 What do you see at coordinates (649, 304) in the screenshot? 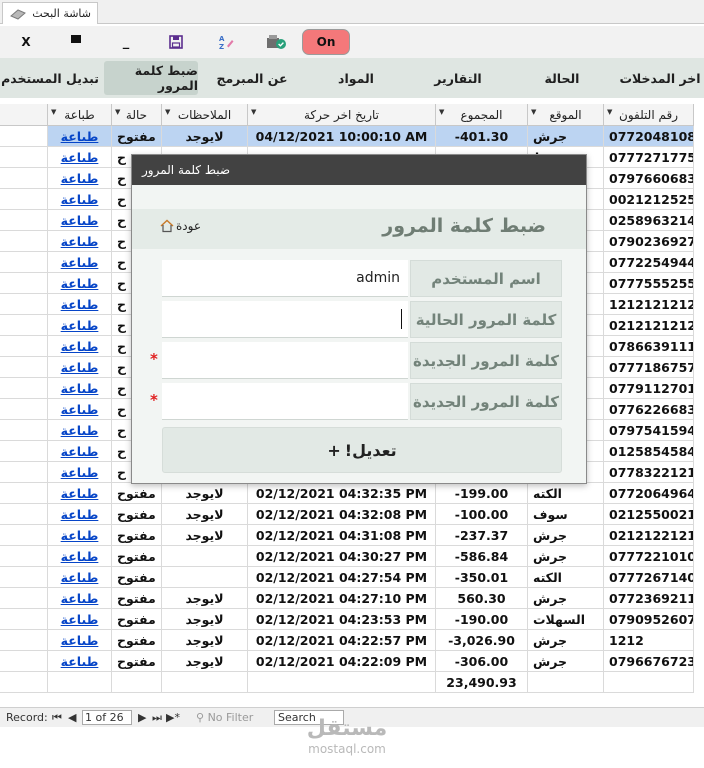
I see `cell-phone: 1212121212` at bounding box center [649, 304].